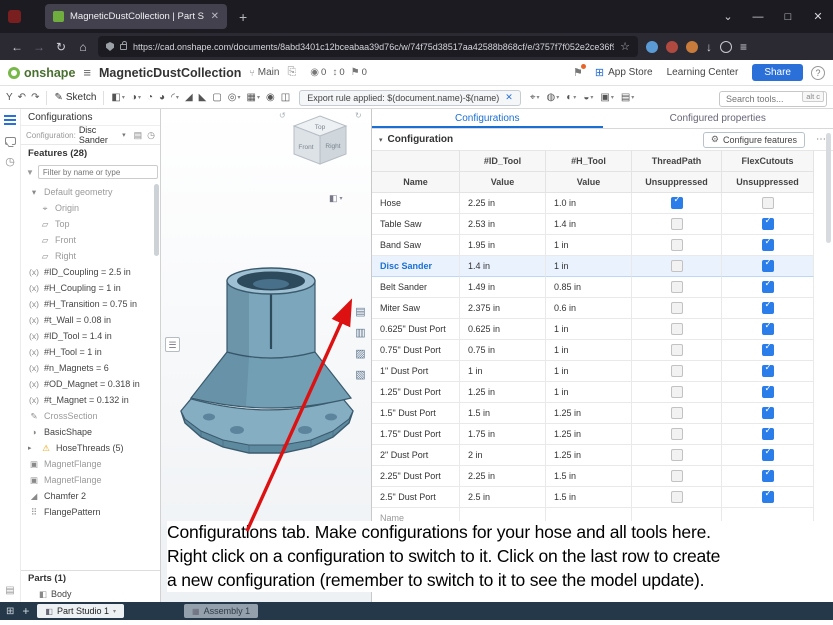 The image size is (833, 625). Describe the element at coordinates (97, 172) in the screenshot. I see `feature-filter-input` at that location.